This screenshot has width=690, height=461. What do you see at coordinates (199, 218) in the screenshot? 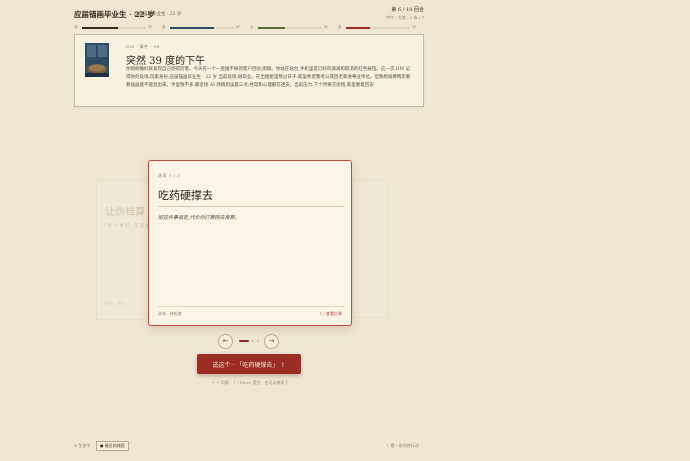
I see `choice-description: 把这件事搞定,代价你打算回去再算。` at bounding box center [199, 218].